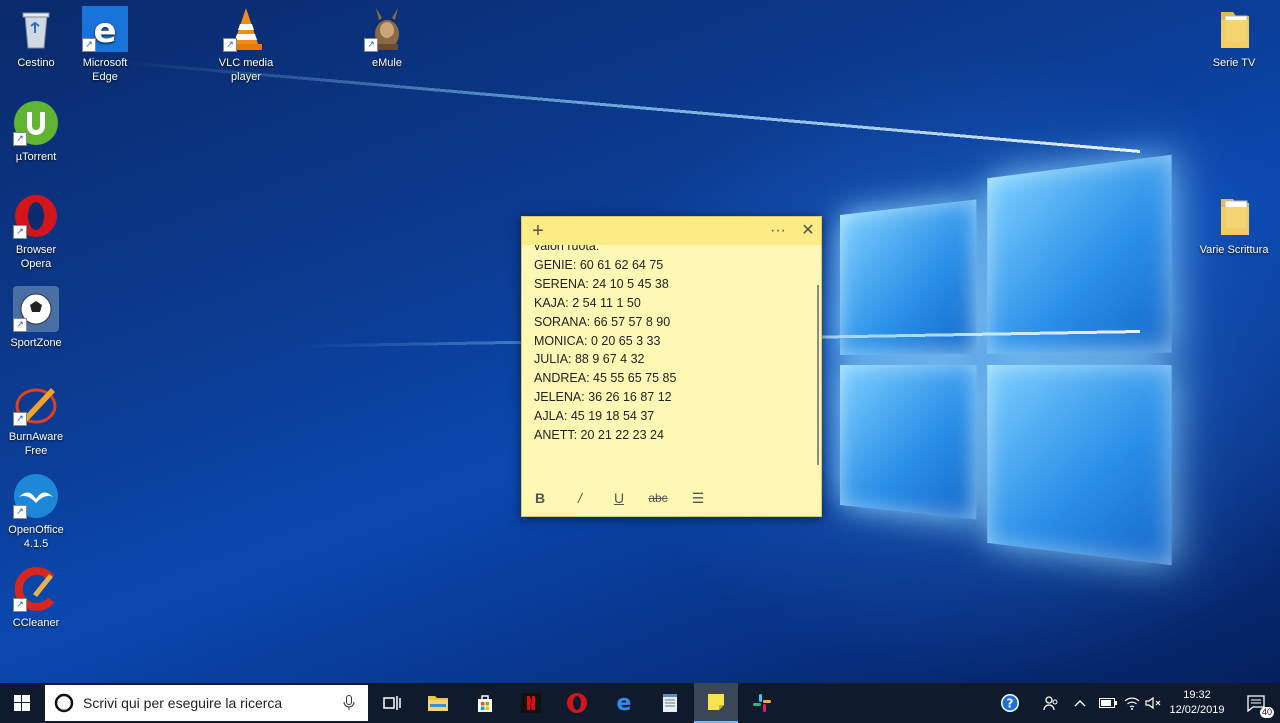 This screenshot has height=723, width=1280. What do you see at coordinates (671, 231) in the screenshot?
I see `sticky-note-header: + ··· ✕` at bounding box center [671, 231].